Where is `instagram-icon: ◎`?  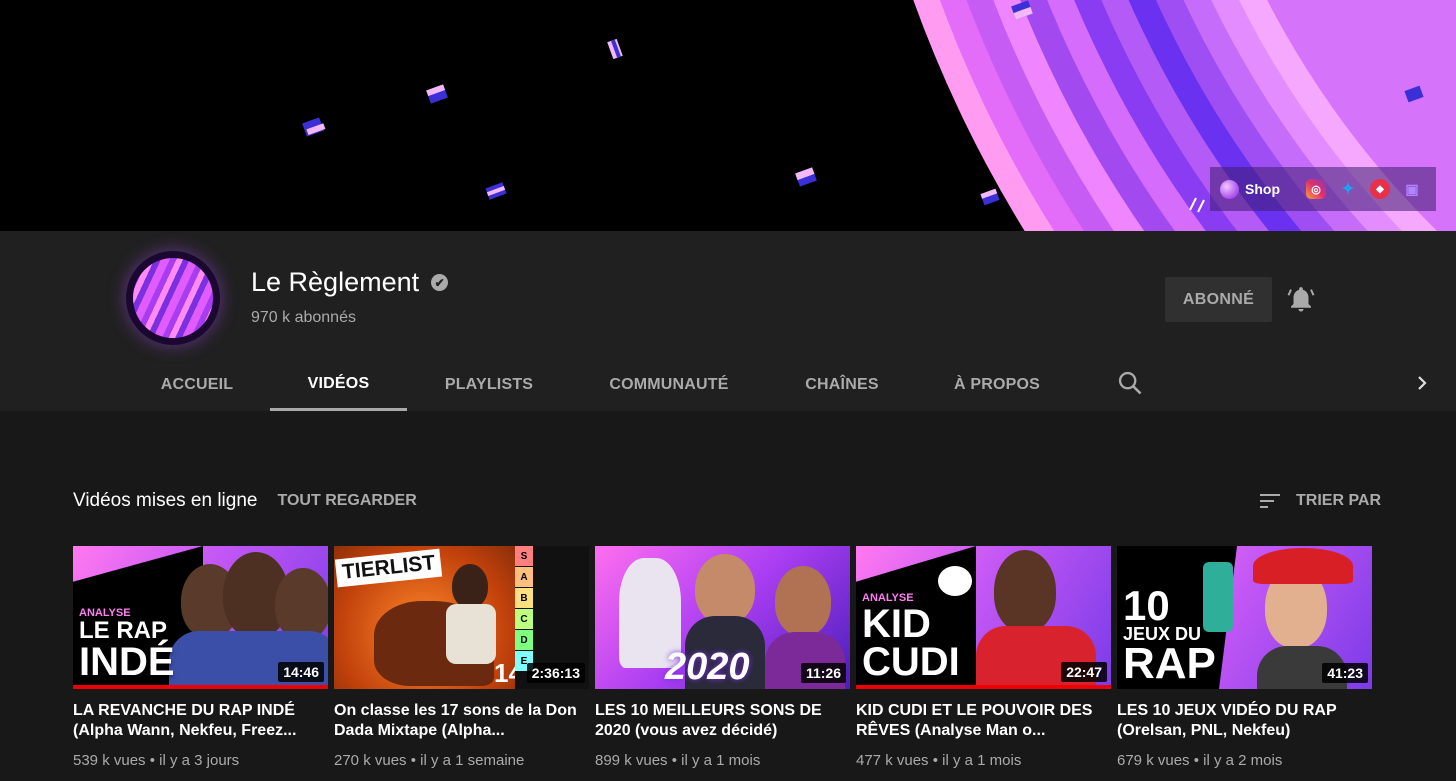
instagram-icon: ◎ is located at coordinates (1316, 189).